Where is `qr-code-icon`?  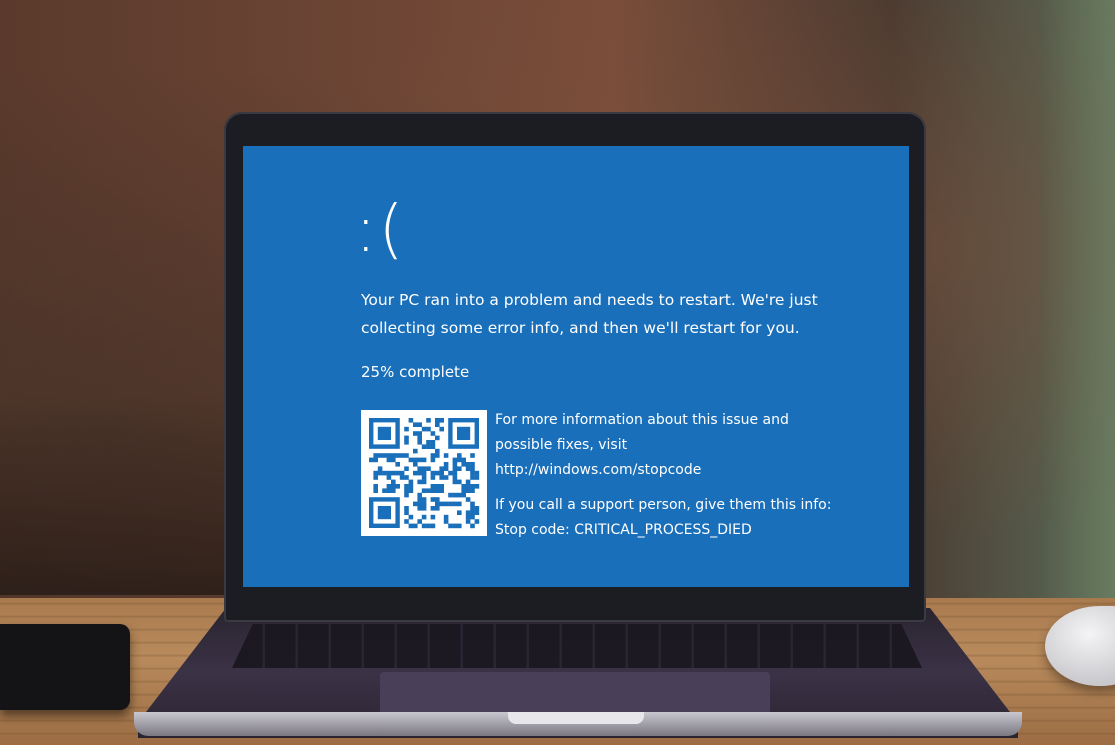
qr-code-icon is located at coordinates (424, 473).